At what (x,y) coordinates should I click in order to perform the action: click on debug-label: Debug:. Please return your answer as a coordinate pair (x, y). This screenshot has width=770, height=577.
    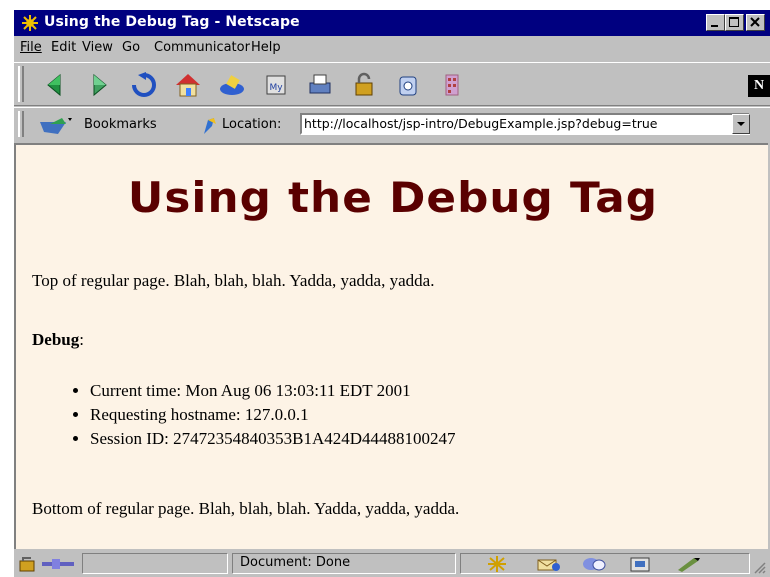
    Looking at the image, I should click on (58, 340).